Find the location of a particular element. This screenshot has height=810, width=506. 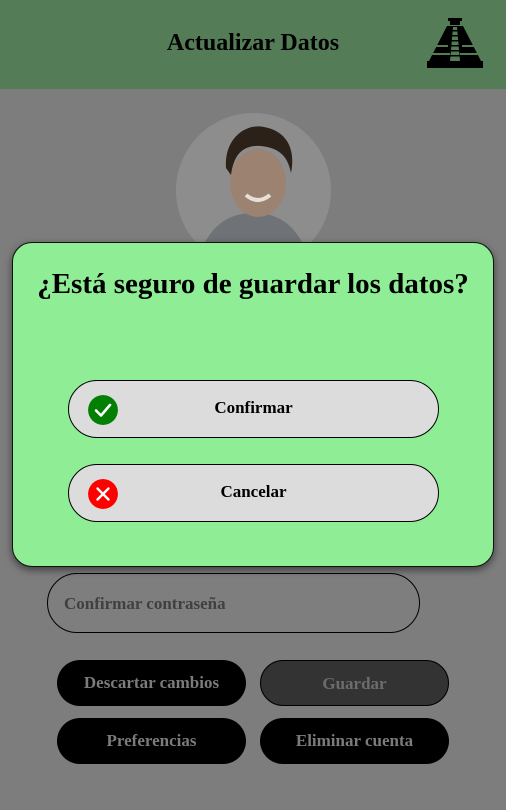

save-button: Guardar is located at coordinates (354, 683).